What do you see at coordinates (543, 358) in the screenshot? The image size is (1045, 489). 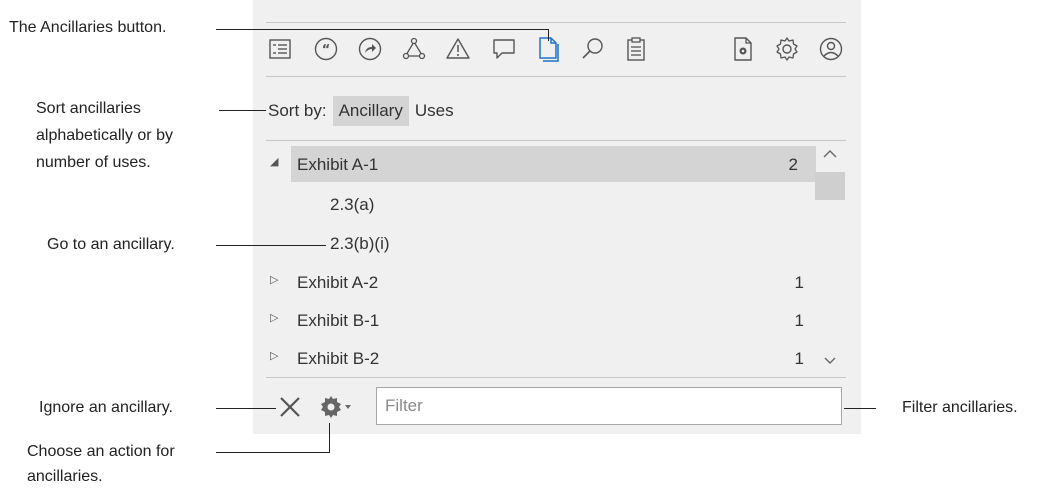 I see `list-item: ▷ Exhibit B-2 1` at bounding box center [543, 358].